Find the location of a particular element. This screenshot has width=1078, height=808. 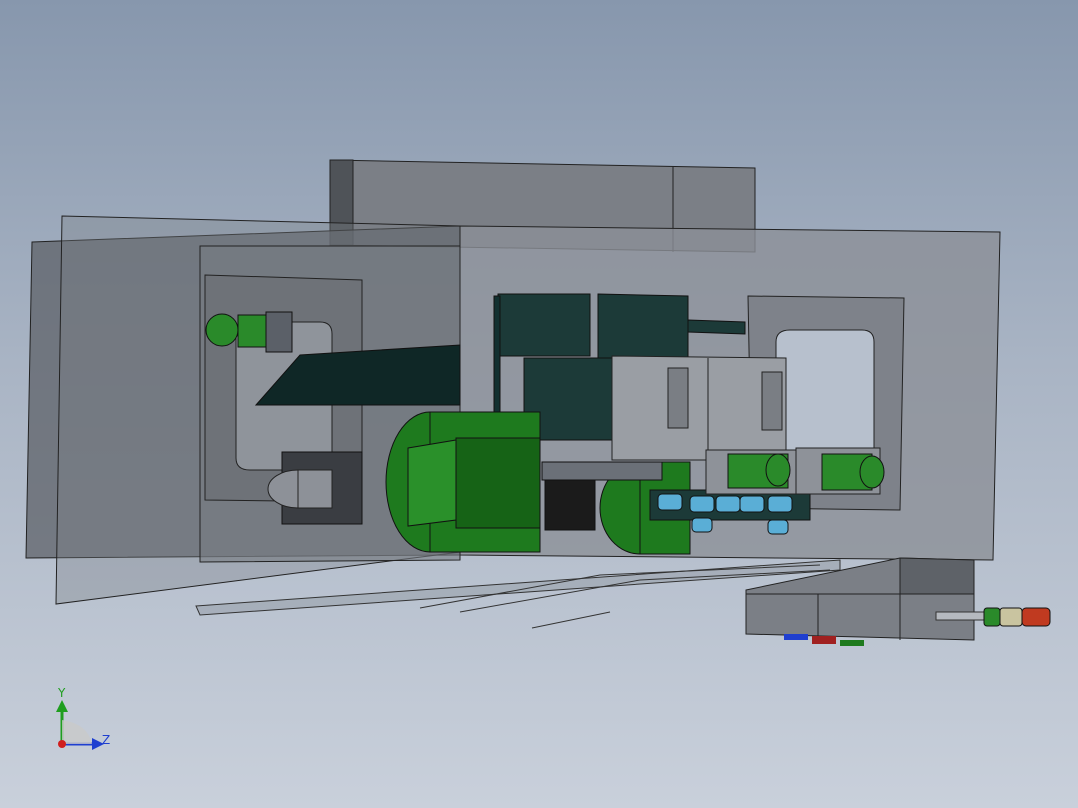

x-axis-icon is located at coordinates (62, 744).